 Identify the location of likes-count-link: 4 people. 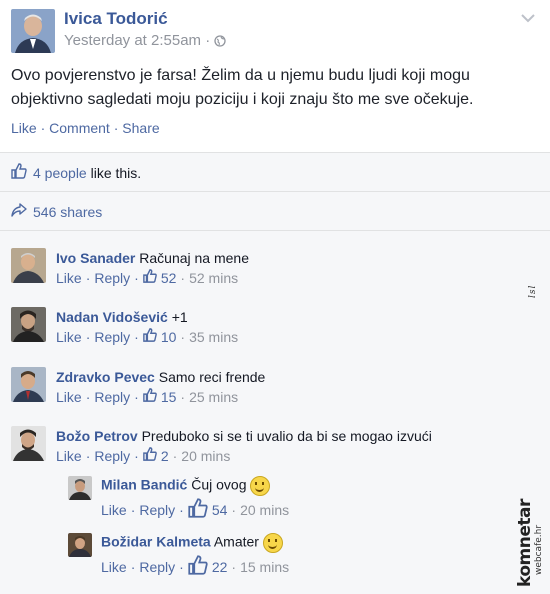
(60, 173).